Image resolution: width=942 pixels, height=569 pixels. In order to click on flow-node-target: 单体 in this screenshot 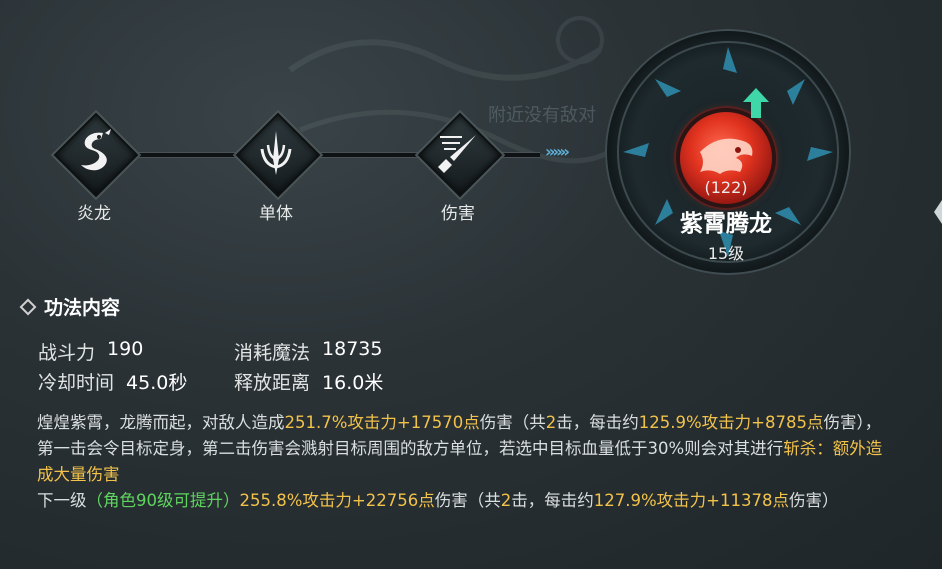, I will do `click(276, 164)`.